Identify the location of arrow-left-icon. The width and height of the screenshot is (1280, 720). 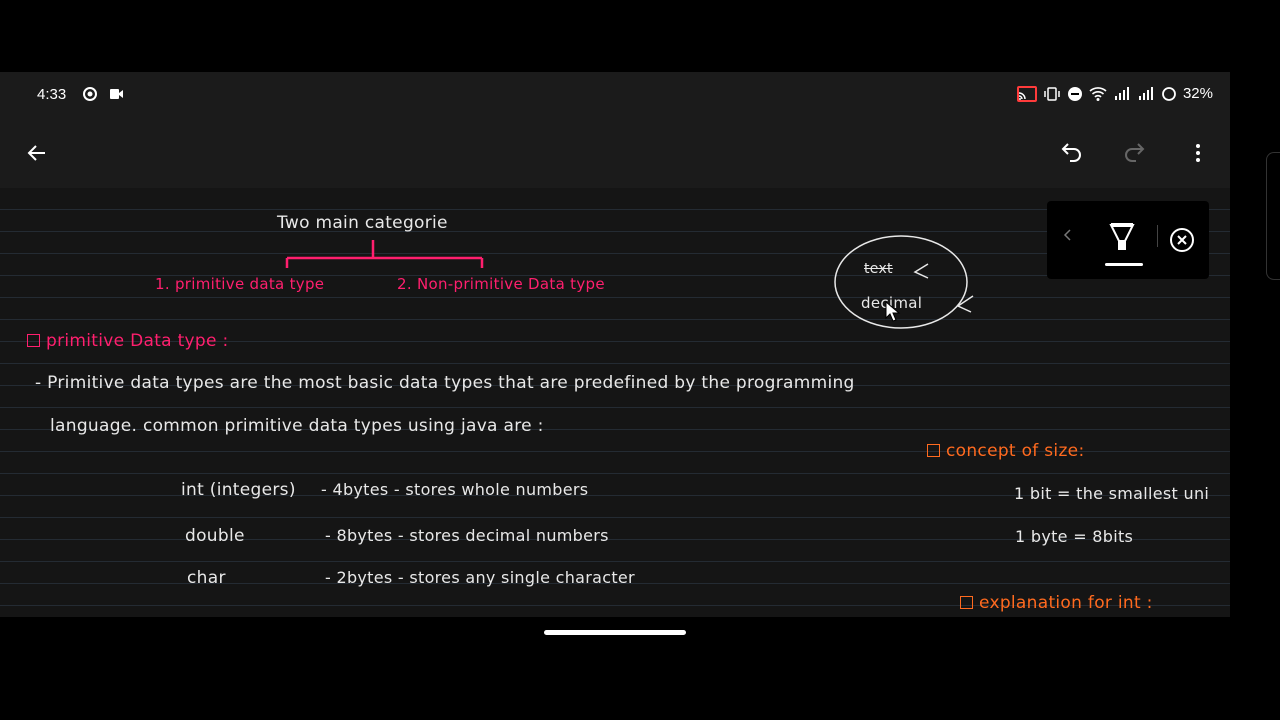
(36, 153).